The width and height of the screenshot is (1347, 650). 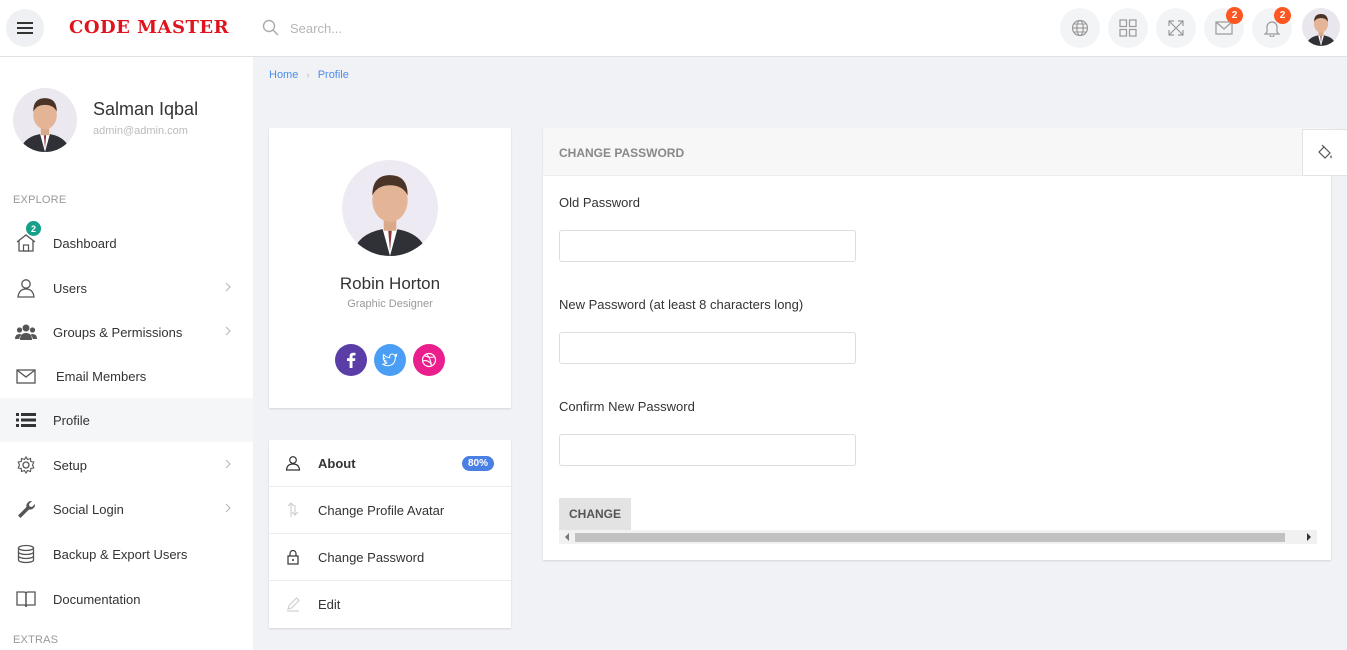 I want to click on profile-avatar, so click(x=390, y=208).